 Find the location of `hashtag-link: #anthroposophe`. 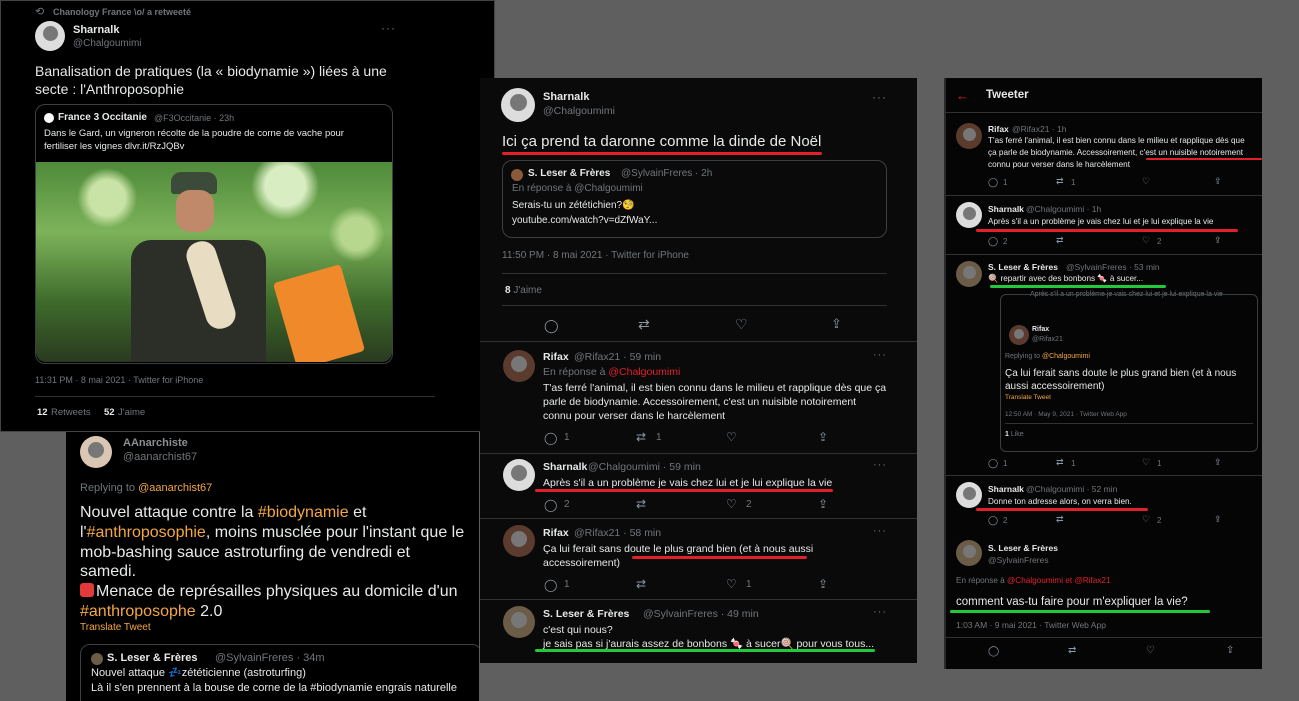

hashtag-link: #anthroposophe is located at coordinates (138, 611).